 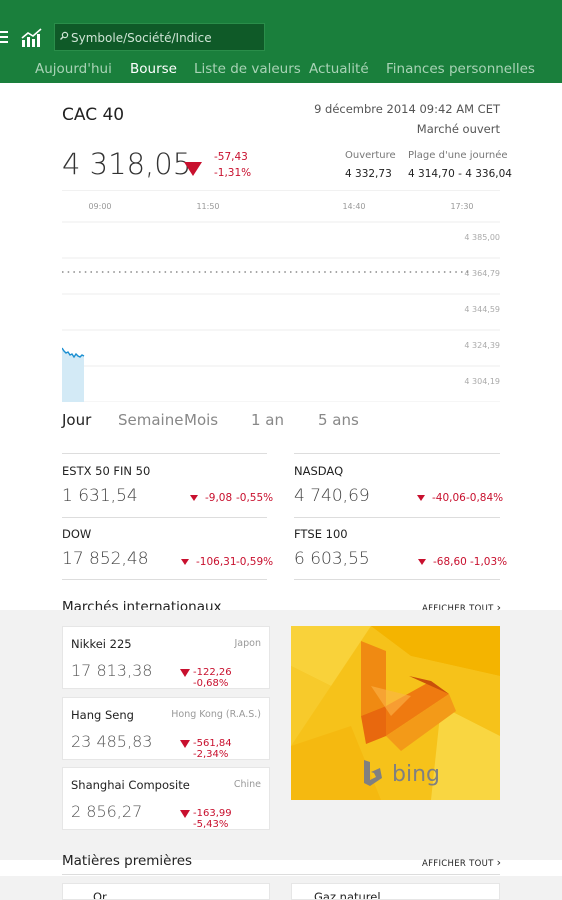 What do you see at coordinates (321, 534) in the screenshot?
I see `quote-name: FTSE 100` at bounding box center [321, 534].